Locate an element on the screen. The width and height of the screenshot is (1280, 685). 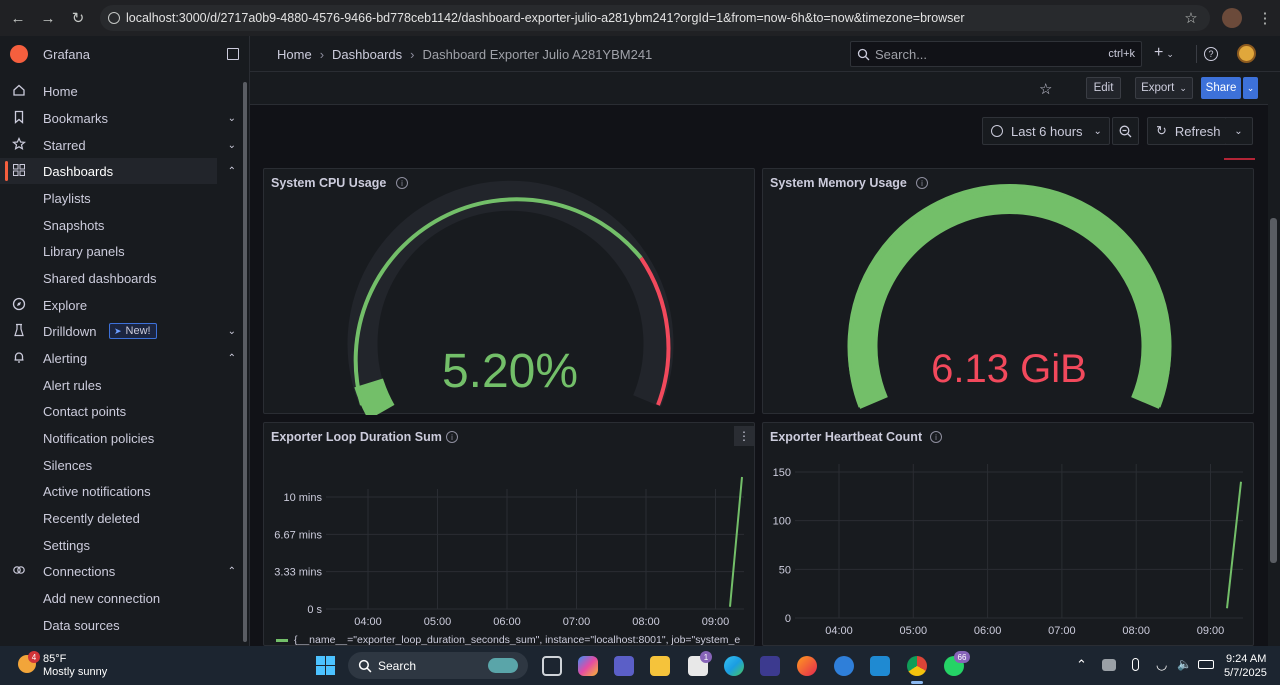
sidebar-item-drilldown: Drilldown ➤ New! ⌄ is located at coordinates (120, 331).